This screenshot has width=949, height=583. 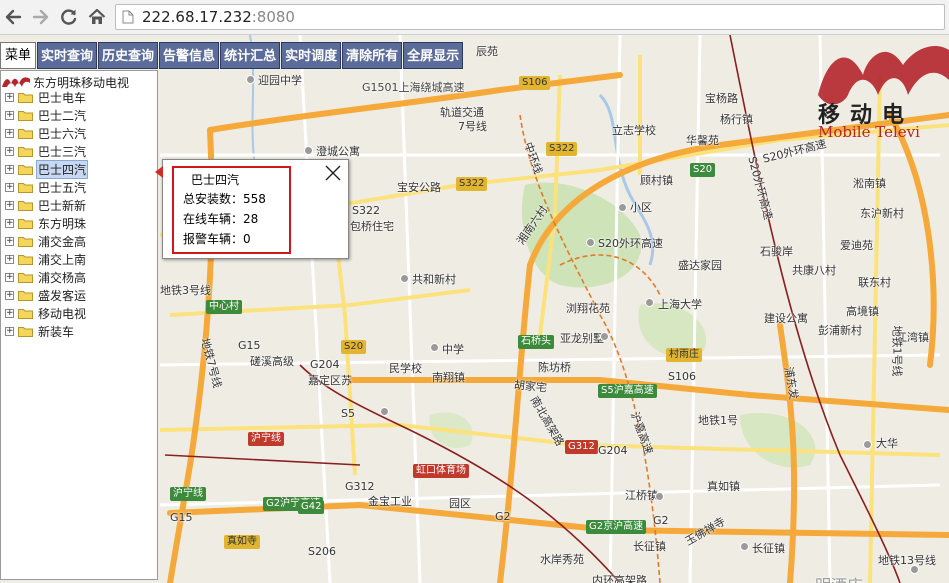 What do you see at coordinates (700, 265) in the screenshot?
I see `map-label: 盛达家园` at bounding box center [700, 265].